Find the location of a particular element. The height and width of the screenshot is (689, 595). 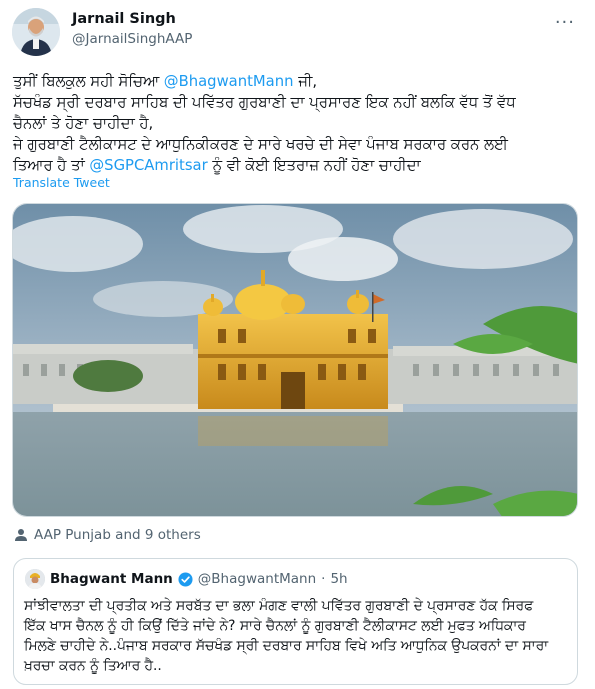

quoted-avatar-image is located at coordinates (35, 579).